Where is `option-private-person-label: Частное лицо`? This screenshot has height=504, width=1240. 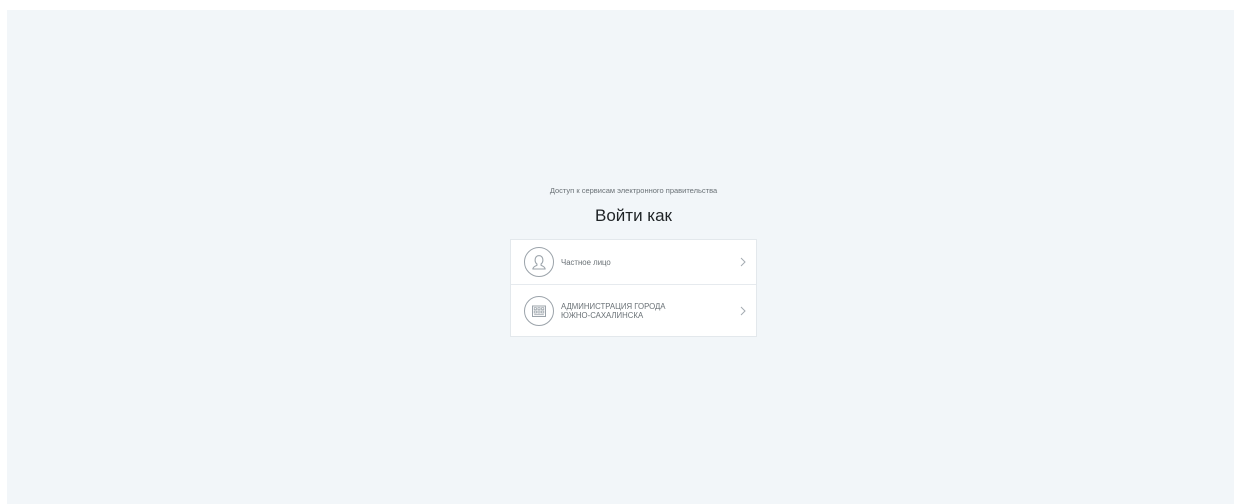 option-private-person-label: Частное лицо is located at coordinates (586, 262).